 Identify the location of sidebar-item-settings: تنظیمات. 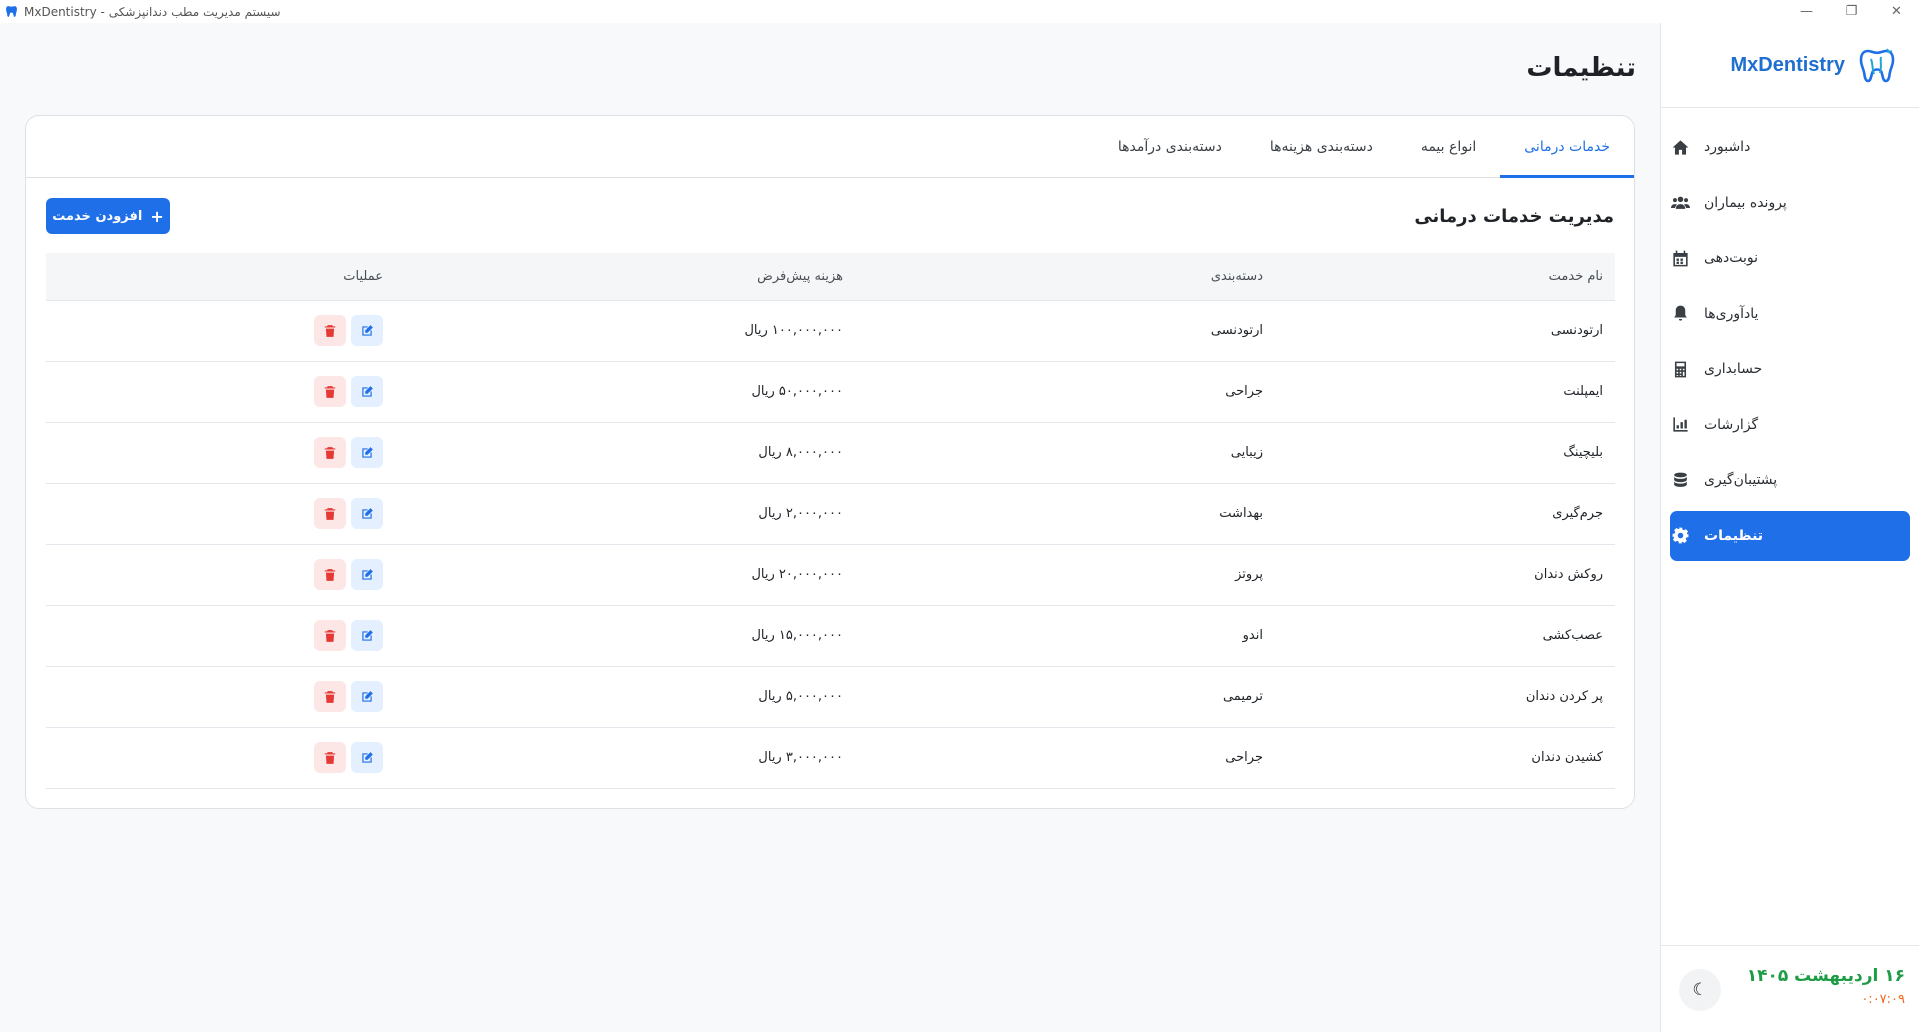
(1790, 535).